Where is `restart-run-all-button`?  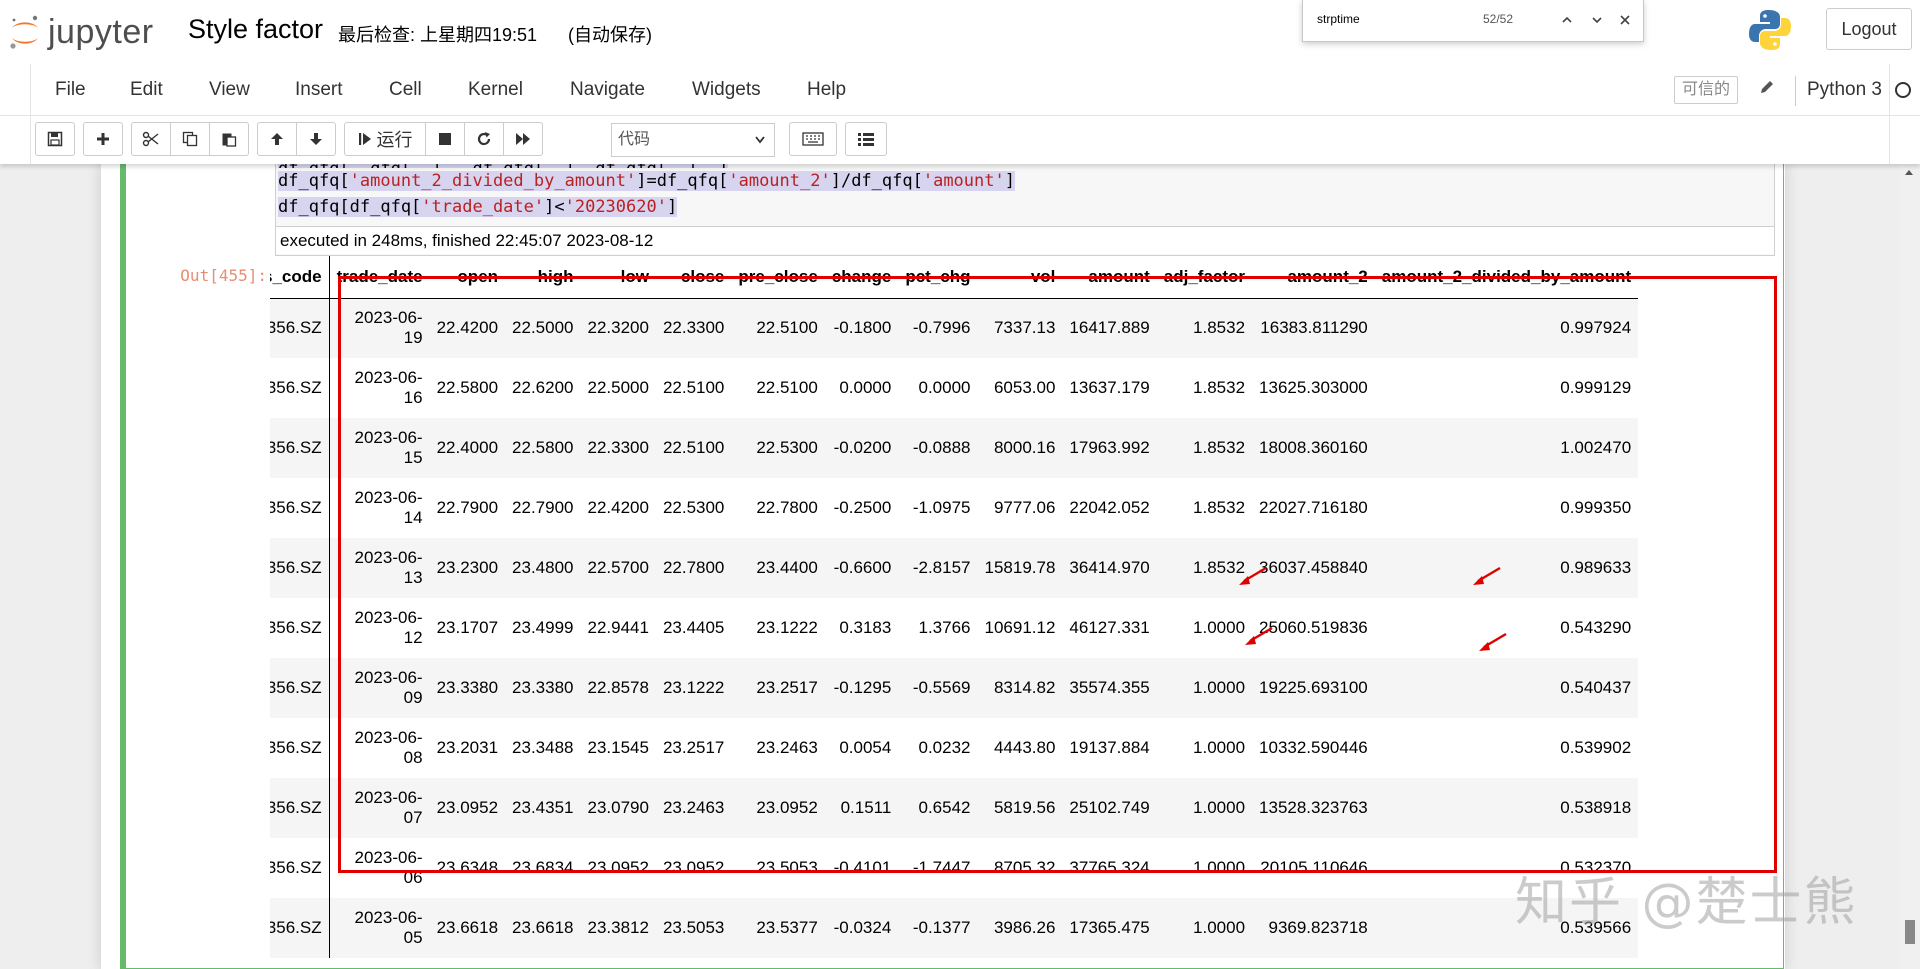
restart-run-all-button is located at coordinates (523, 139).